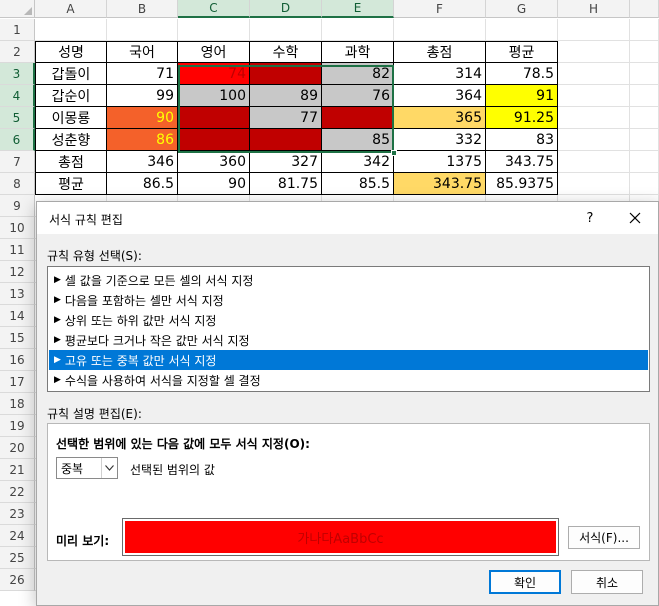  What do you see at coordinates (17, 30) in the screenshot?
I see `row-header: 1` at bounding box center [17, 30].